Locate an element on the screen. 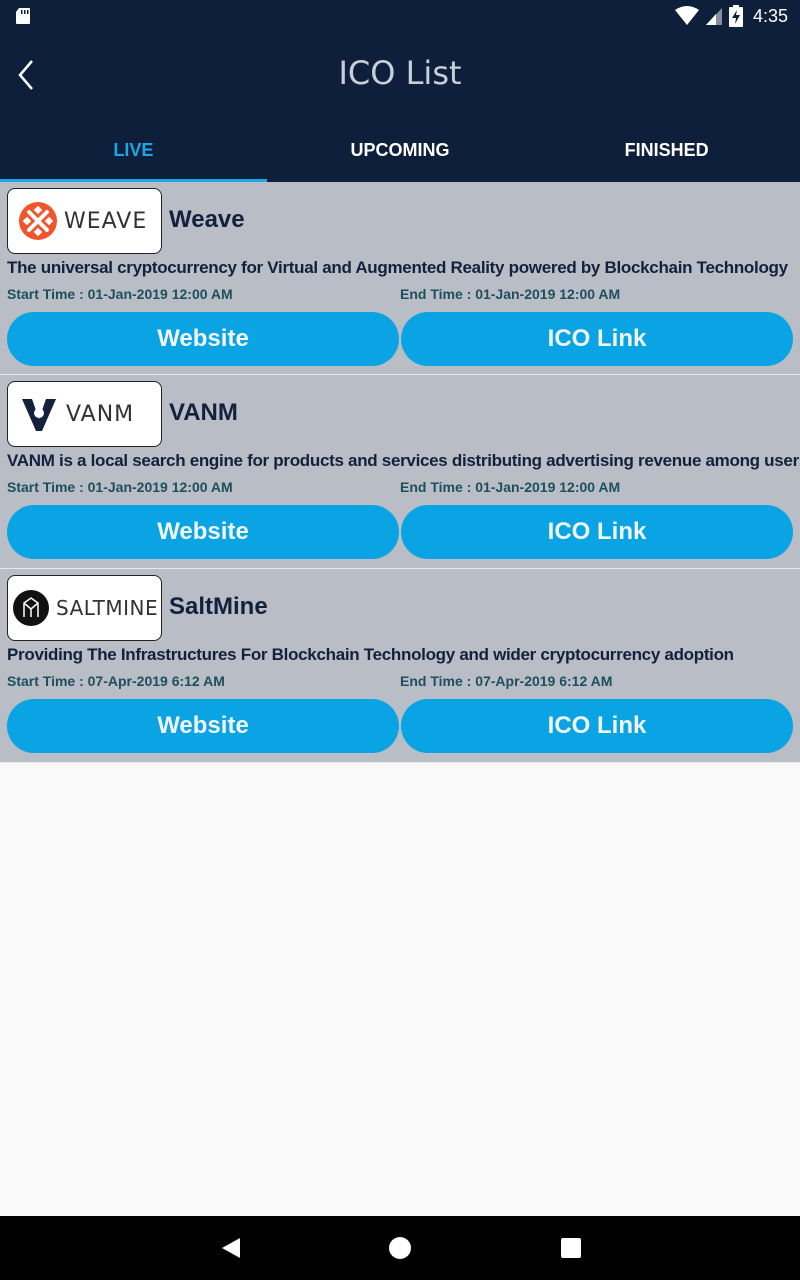 The image size is (800, 1280). system-nav-bar is located at coordinates (400, 1248).